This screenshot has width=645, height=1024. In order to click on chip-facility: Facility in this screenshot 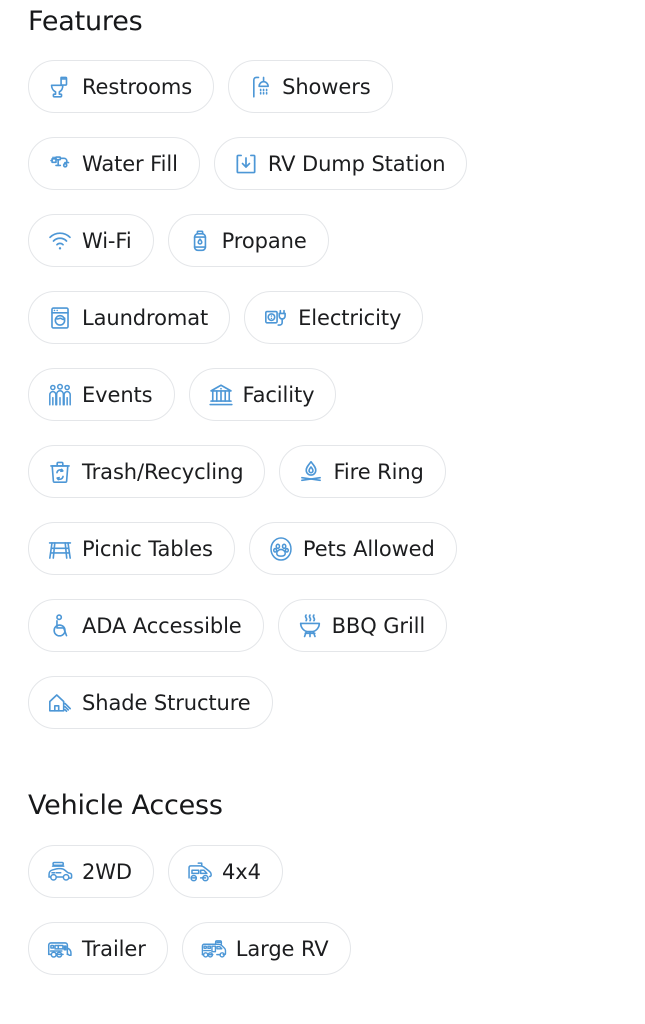, I will do `click(262, 394)`.